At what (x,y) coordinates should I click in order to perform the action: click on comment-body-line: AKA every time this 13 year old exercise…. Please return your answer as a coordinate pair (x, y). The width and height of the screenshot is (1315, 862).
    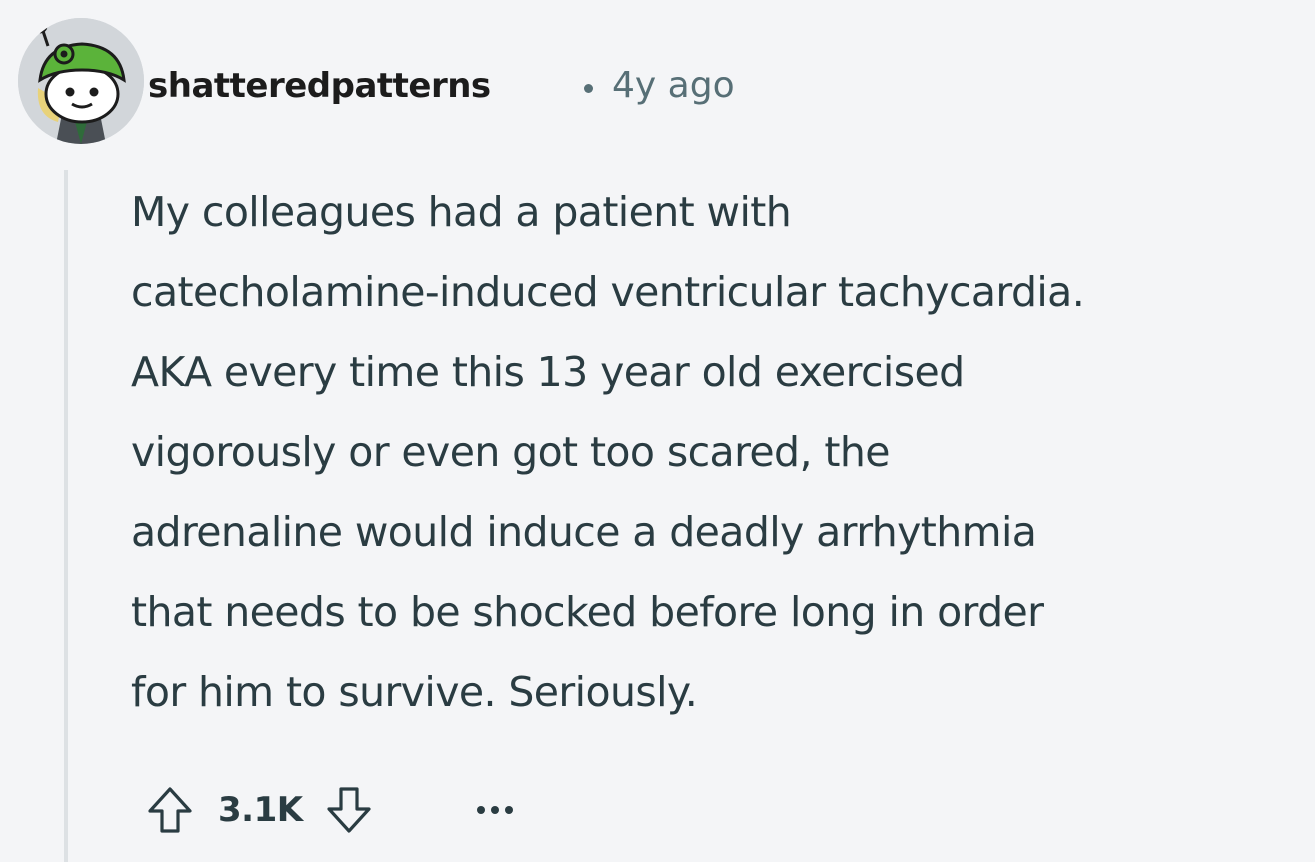
    Looking at the image, I should click on (548, 372).